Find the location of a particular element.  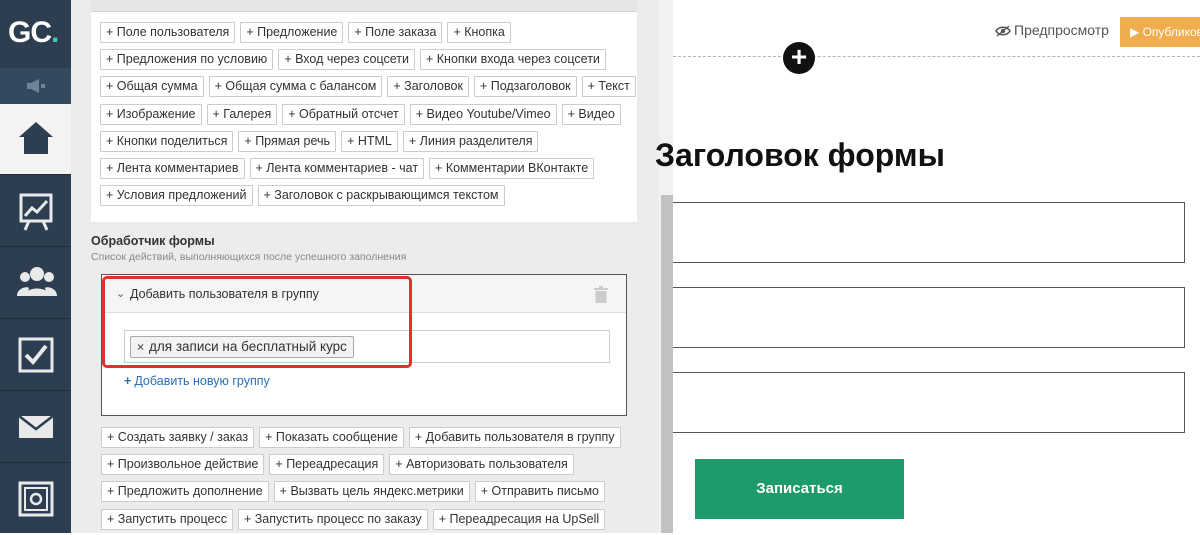

handler-title: Обработчик формы is located at coordinates (153, 241).